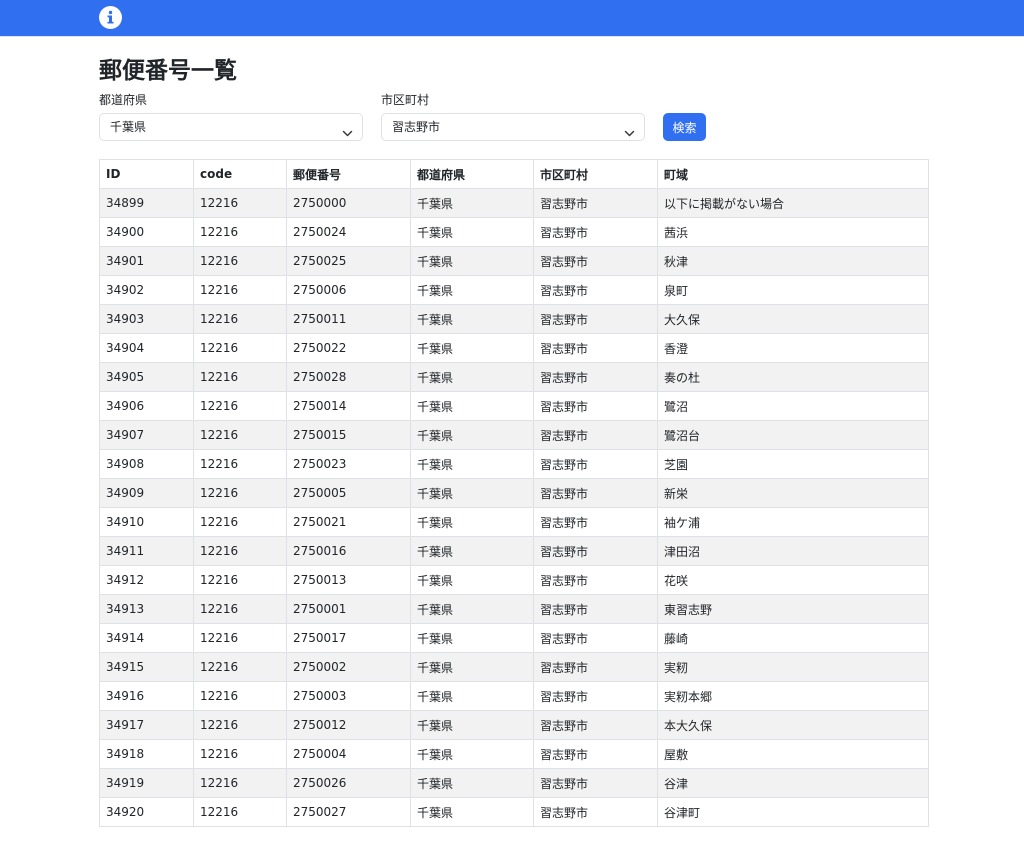  I want to click on cell-id: 34902, so click(146, 290).